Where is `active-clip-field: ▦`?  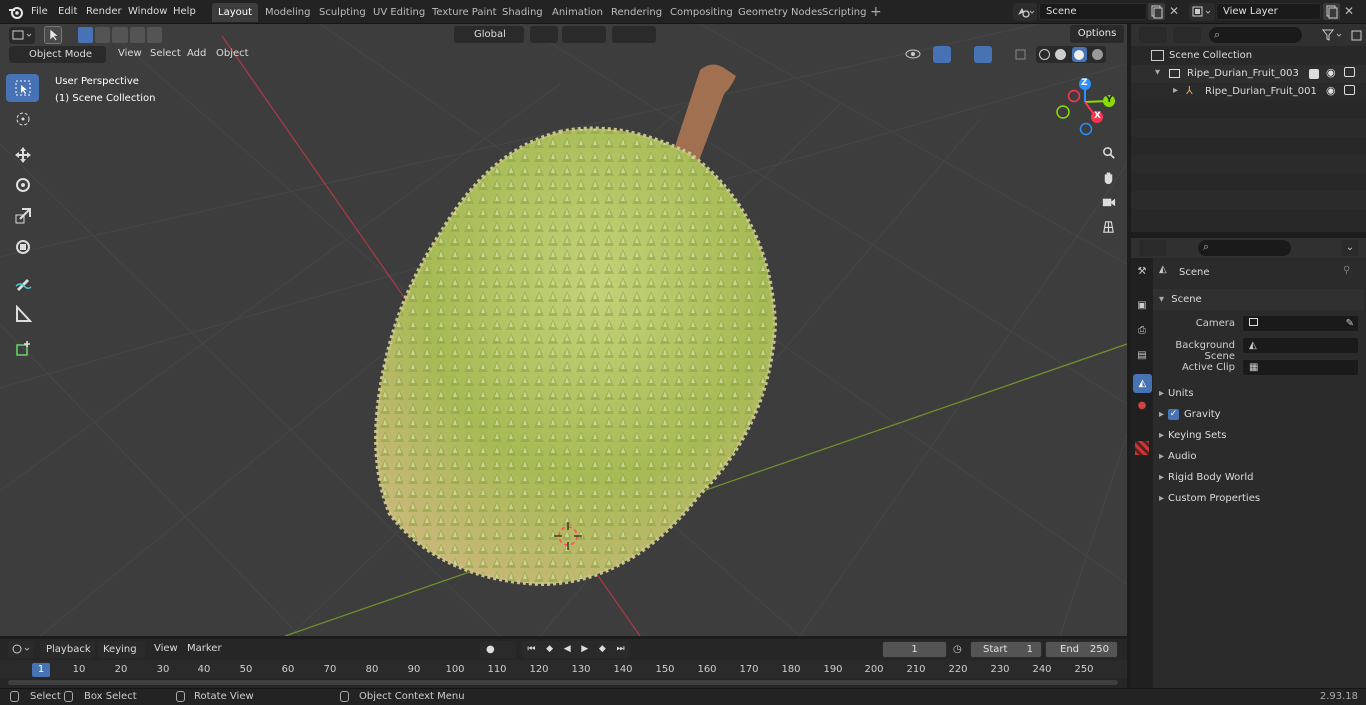
active-clip-field: ▦ is located at coordinates (1300, 367).